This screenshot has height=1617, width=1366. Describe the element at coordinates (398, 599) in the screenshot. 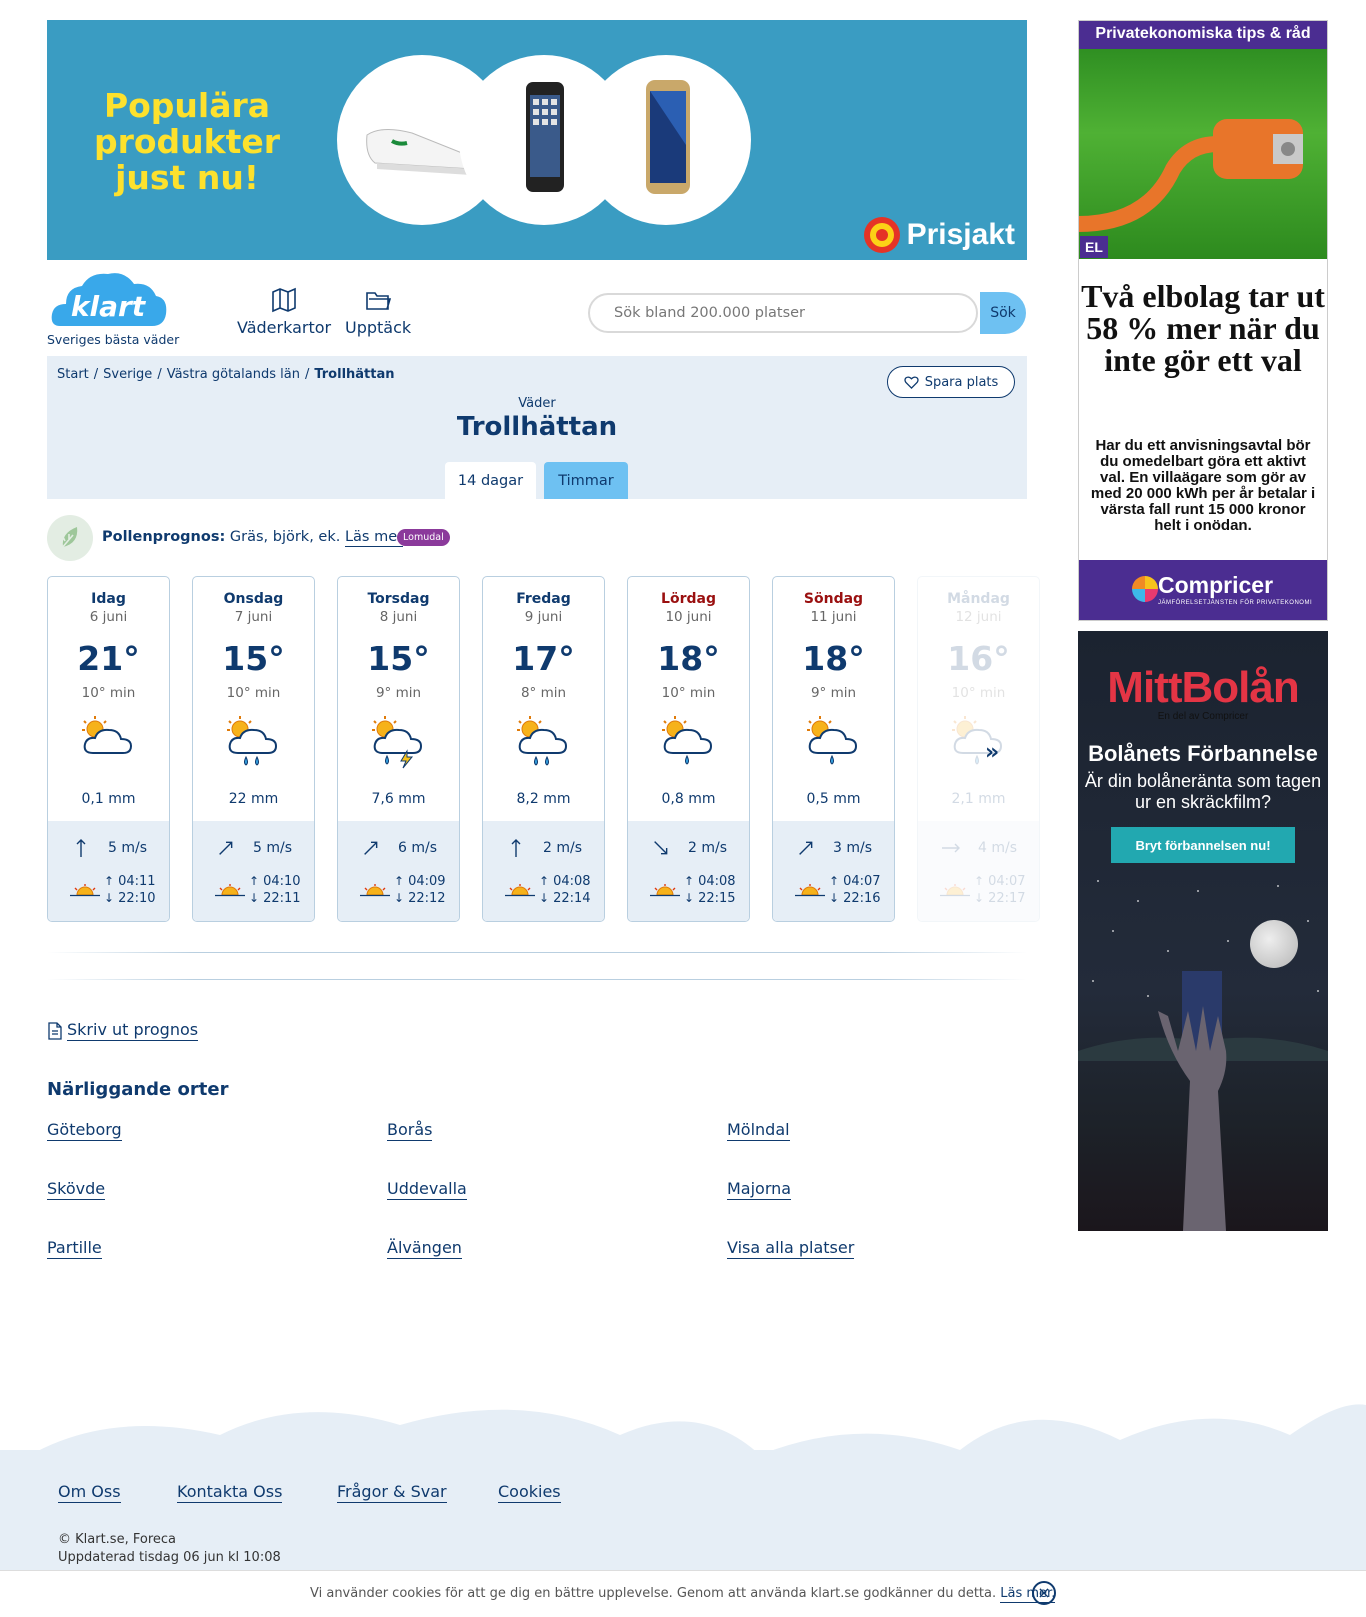

I see `day-name: Torsdag` at that location.